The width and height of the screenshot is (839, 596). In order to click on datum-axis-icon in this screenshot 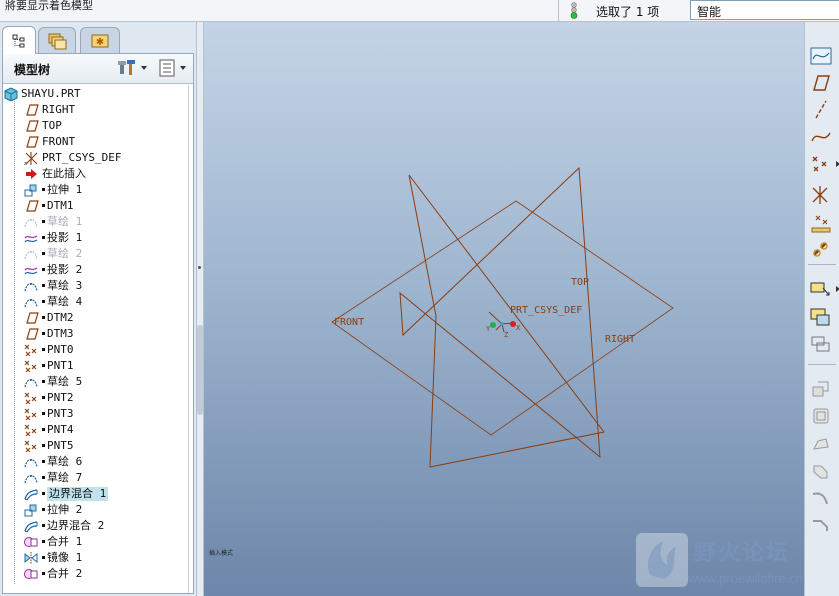, I will do `click(821, 109)`.